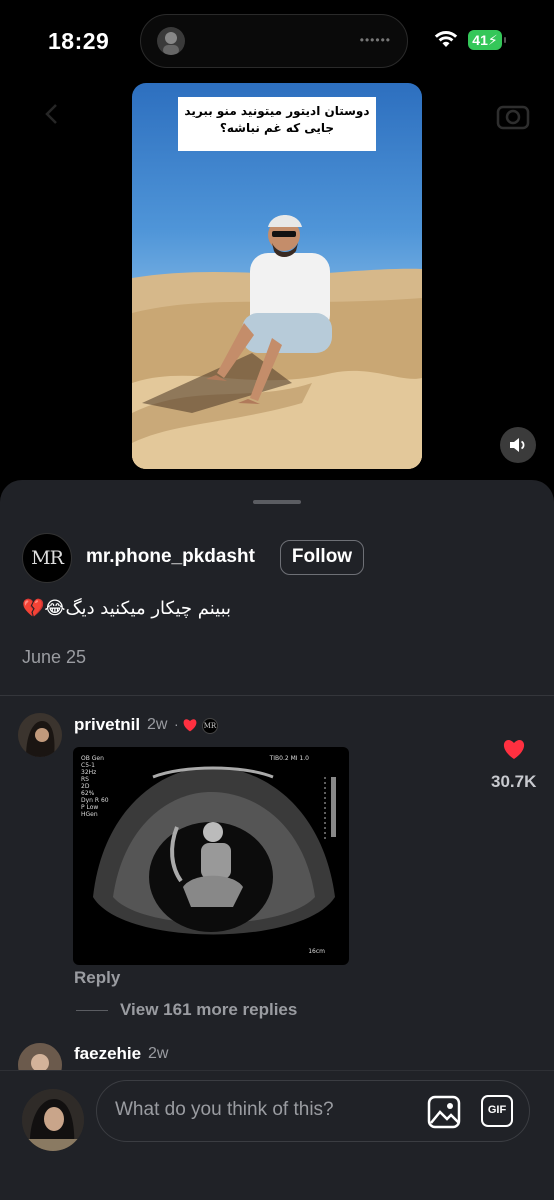 The image size is (554, 1200). Describe the element at coordinates (316, 951) in the screenshot. I see `ultrasound-depth-text: 16cm` at that location.